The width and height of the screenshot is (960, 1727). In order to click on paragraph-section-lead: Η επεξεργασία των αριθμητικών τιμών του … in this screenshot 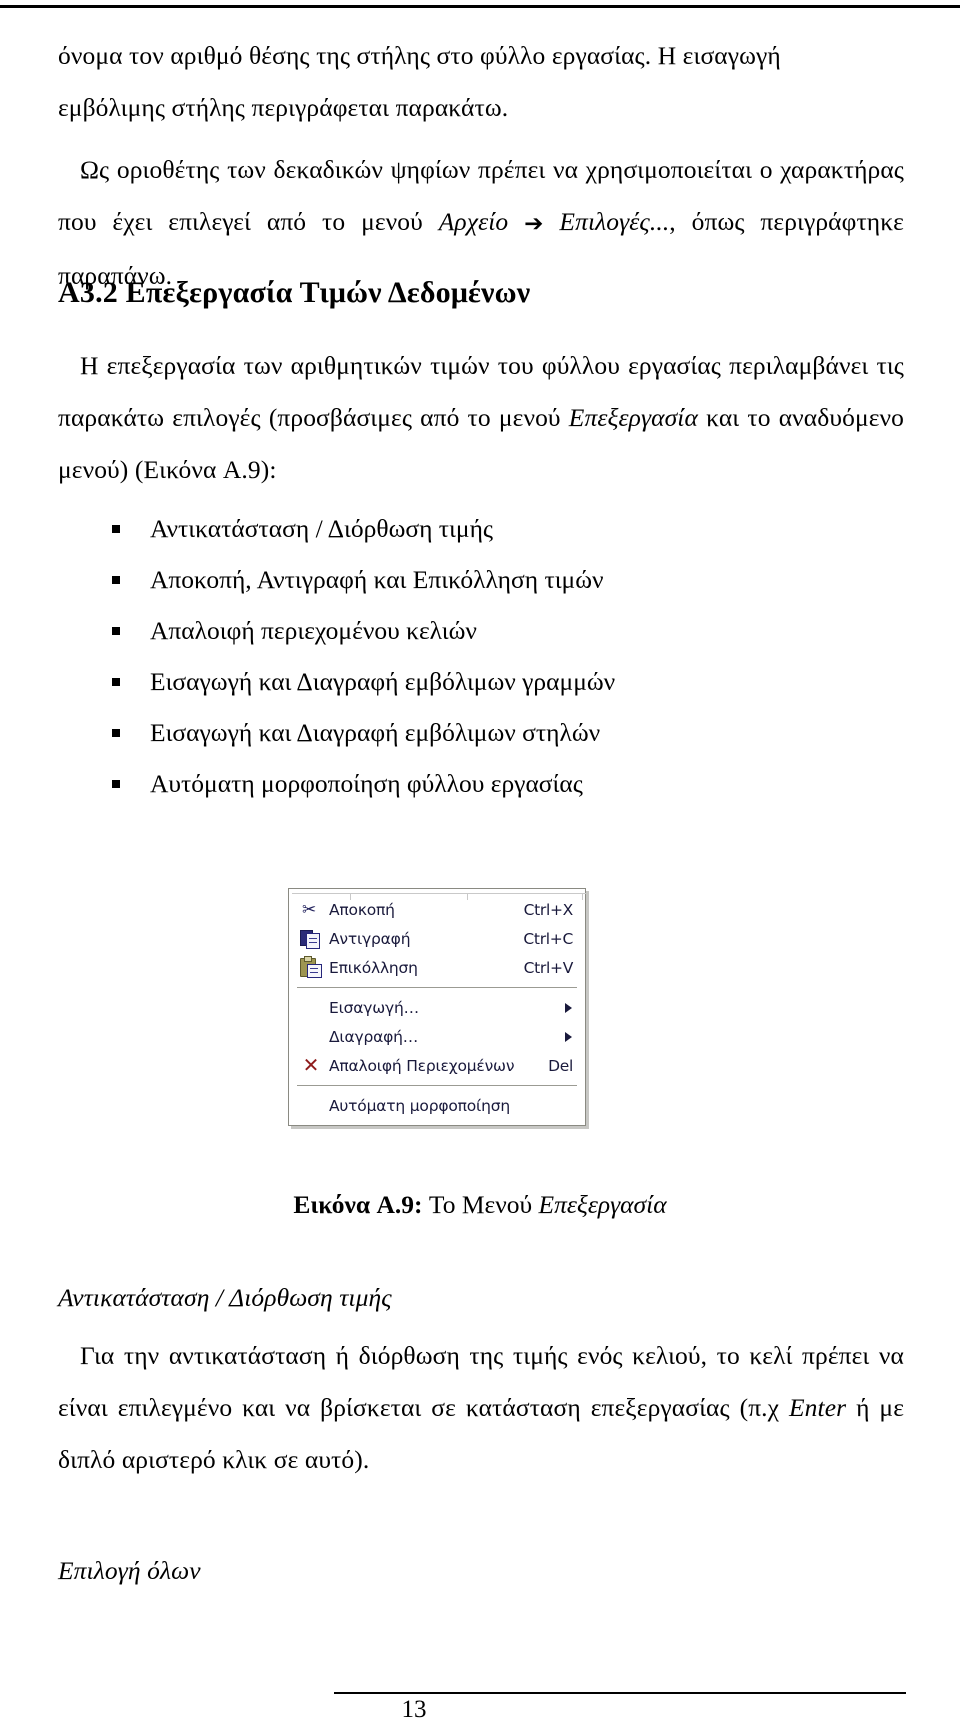, I will do `click(481, 418)`.